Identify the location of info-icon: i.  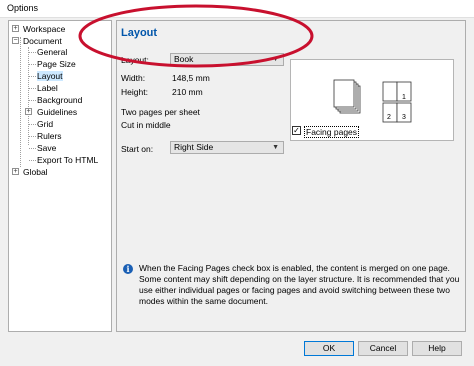
(128, 269).